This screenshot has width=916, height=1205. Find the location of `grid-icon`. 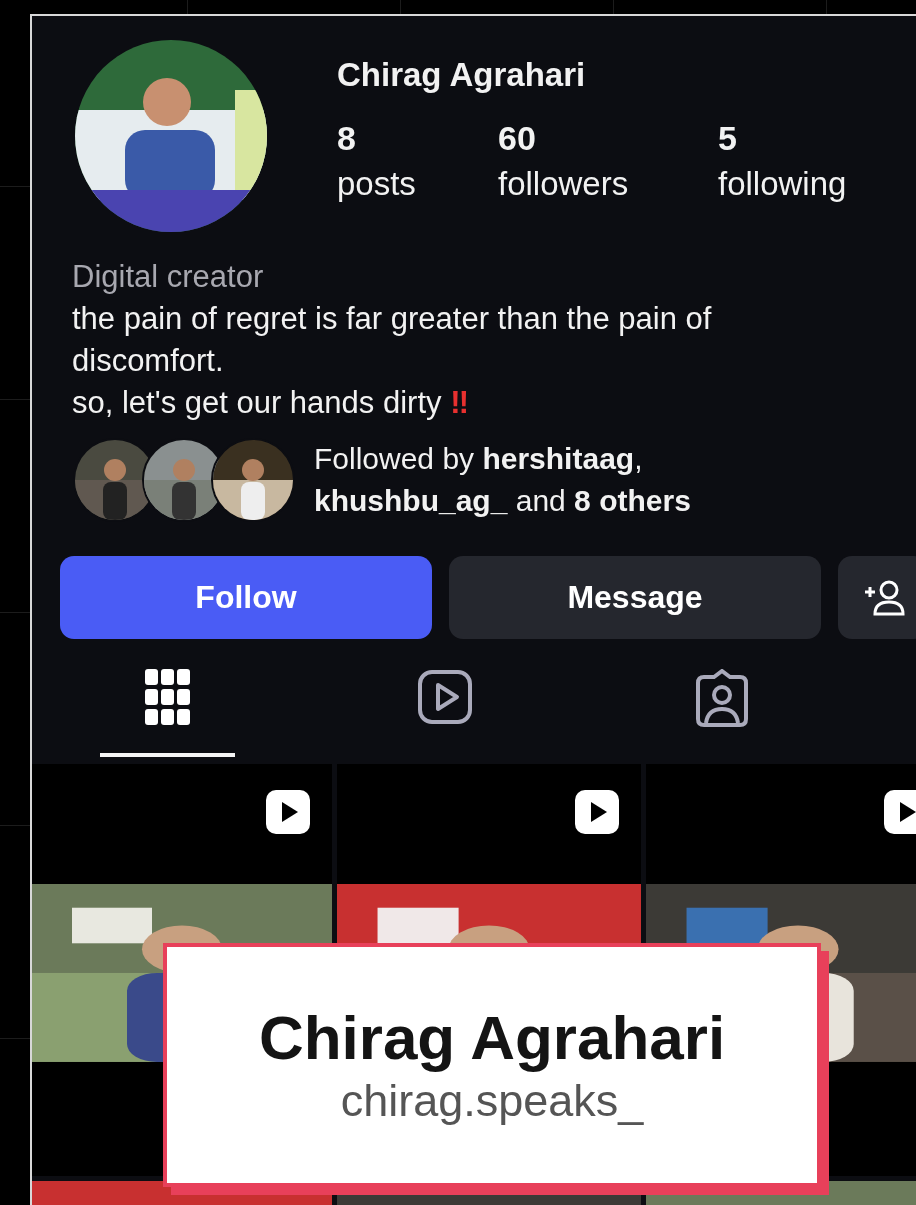

grid-icon is located at coordinates (167, 698).